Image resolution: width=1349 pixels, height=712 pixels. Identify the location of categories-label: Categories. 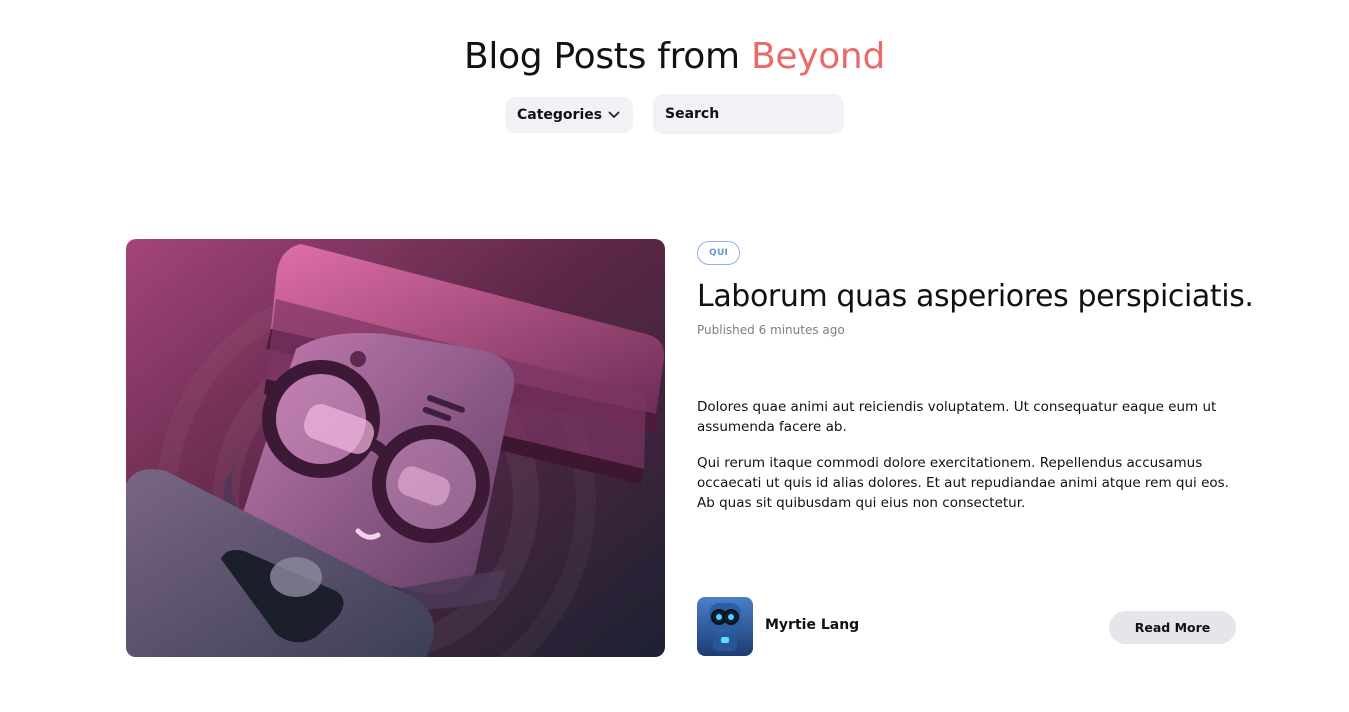
(560, 115).